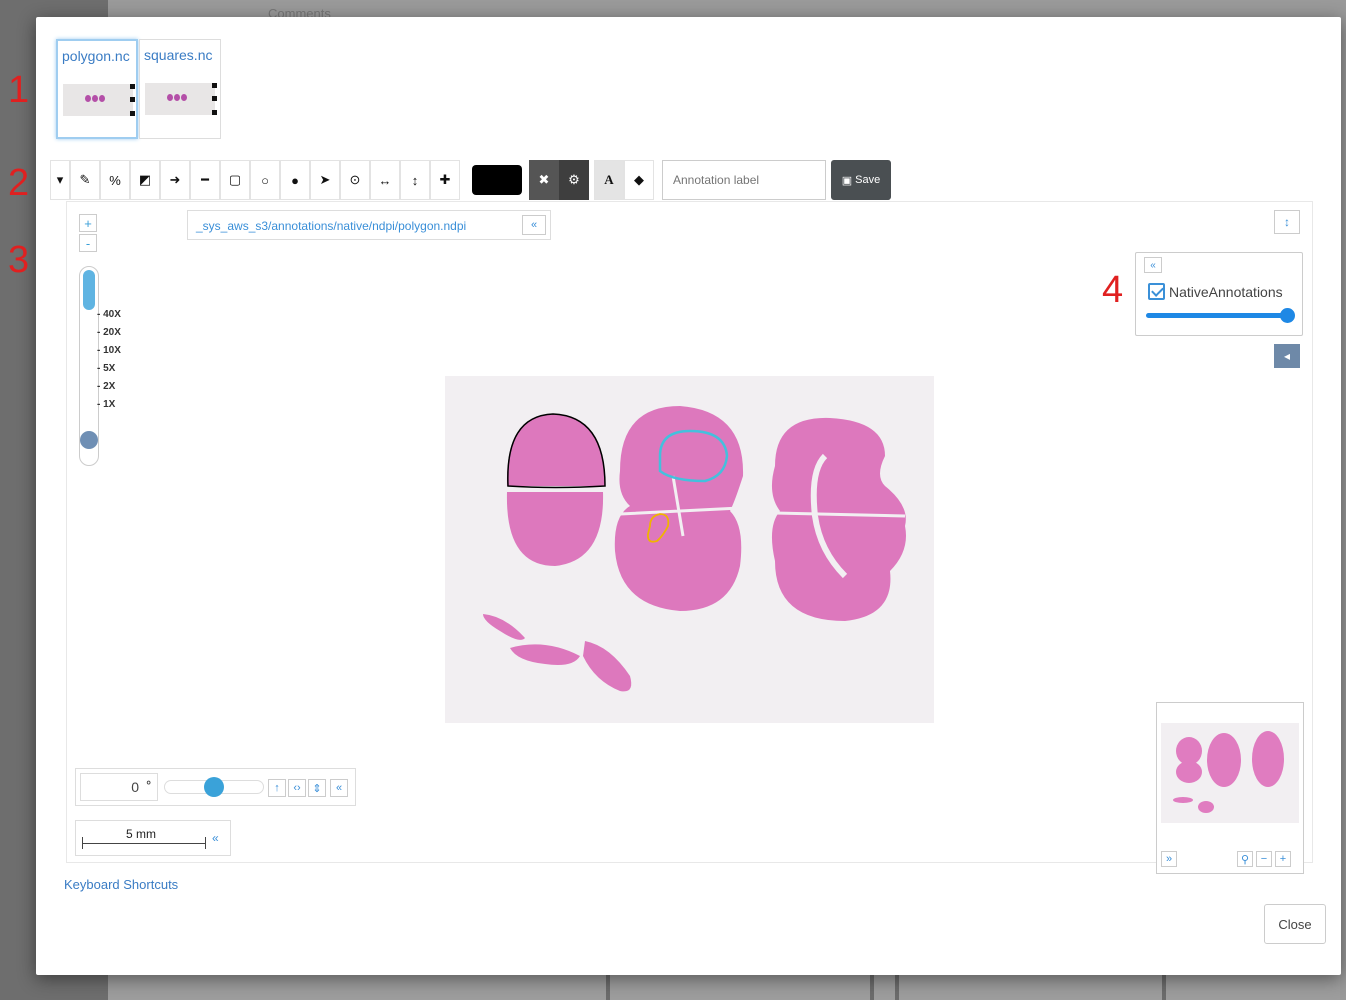  Describe the element at coordinates (109, 360) in the screenshot. I see `zoom-level-ticks: - 40X - 20X - 10X - 5X - 2X - 1X` at that location.